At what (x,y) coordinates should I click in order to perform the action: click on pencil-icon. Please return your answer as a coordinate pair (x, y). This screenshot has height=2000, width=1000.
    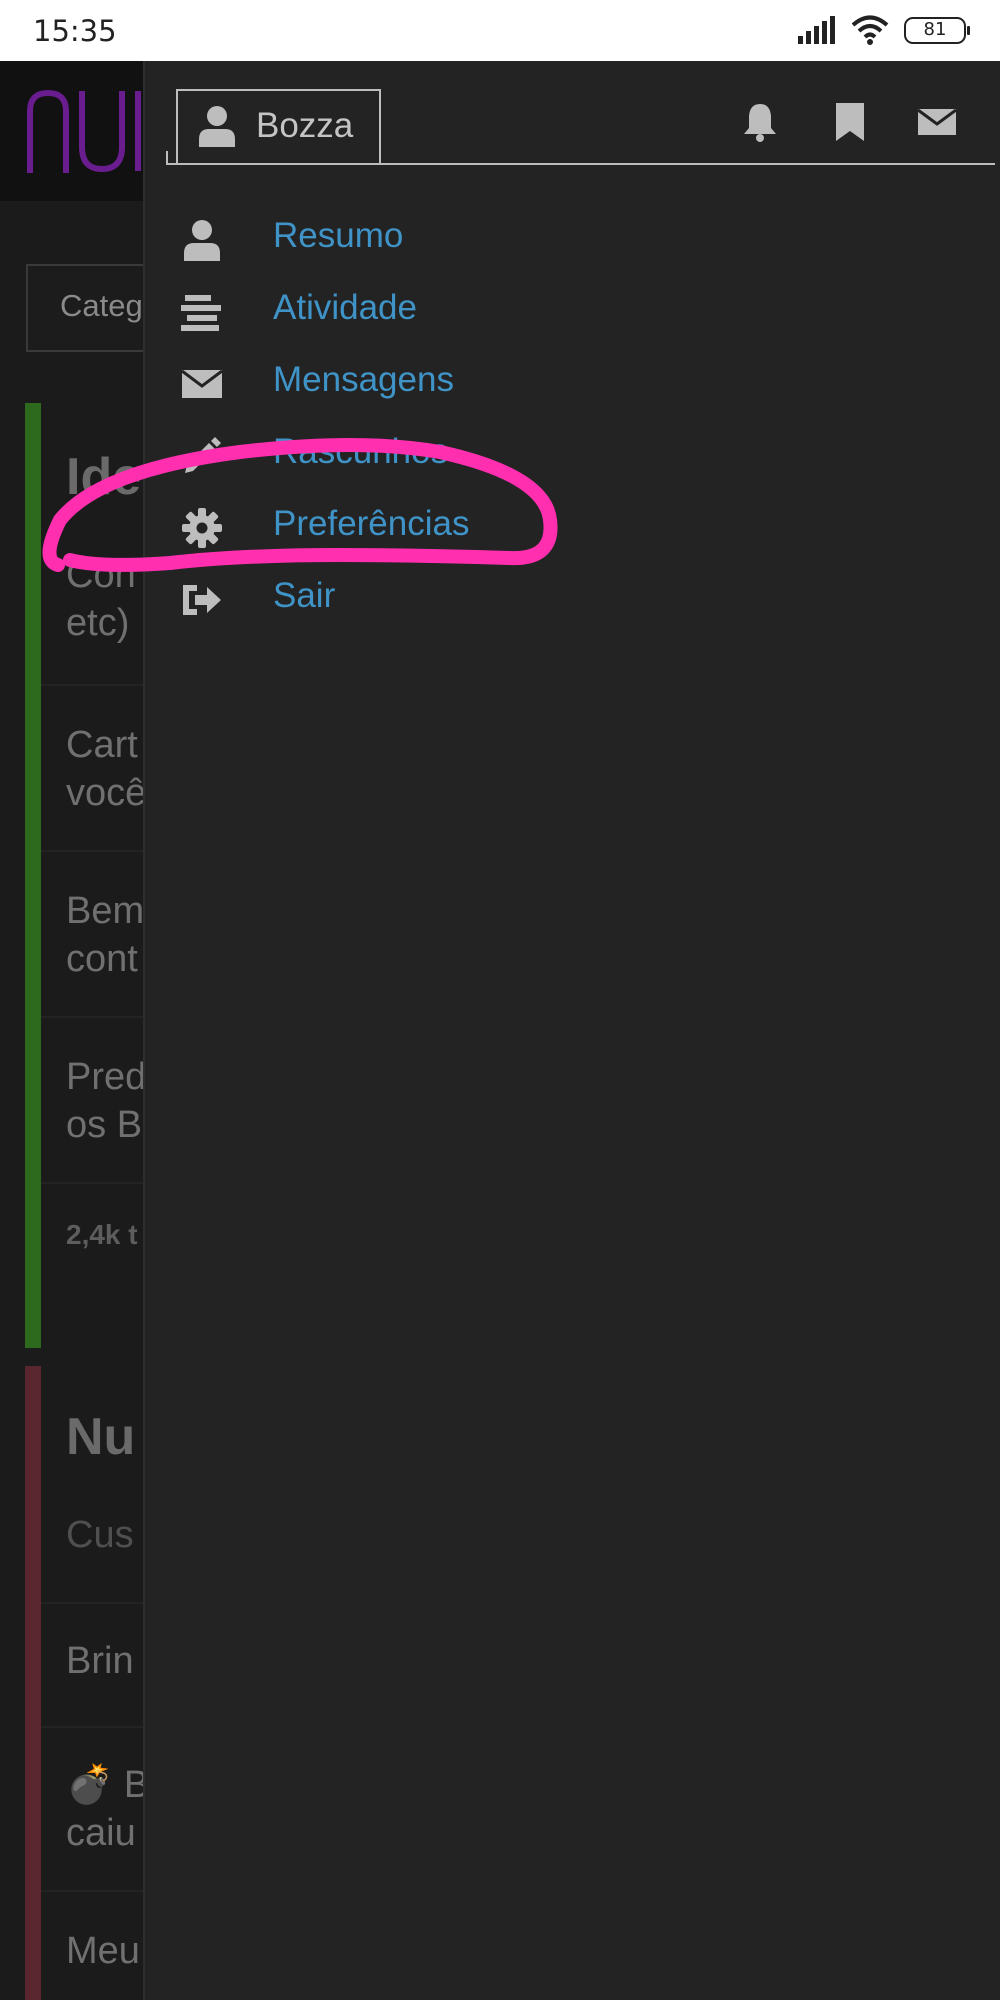
    Looking at the image, I should click on (203, 455).